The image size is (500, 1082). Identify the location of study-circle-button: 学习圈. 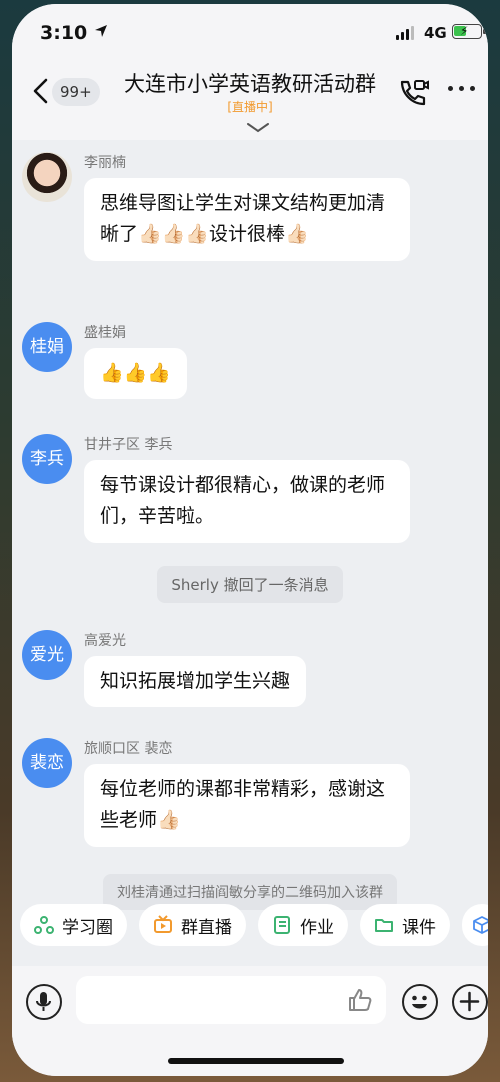
(73, 925).